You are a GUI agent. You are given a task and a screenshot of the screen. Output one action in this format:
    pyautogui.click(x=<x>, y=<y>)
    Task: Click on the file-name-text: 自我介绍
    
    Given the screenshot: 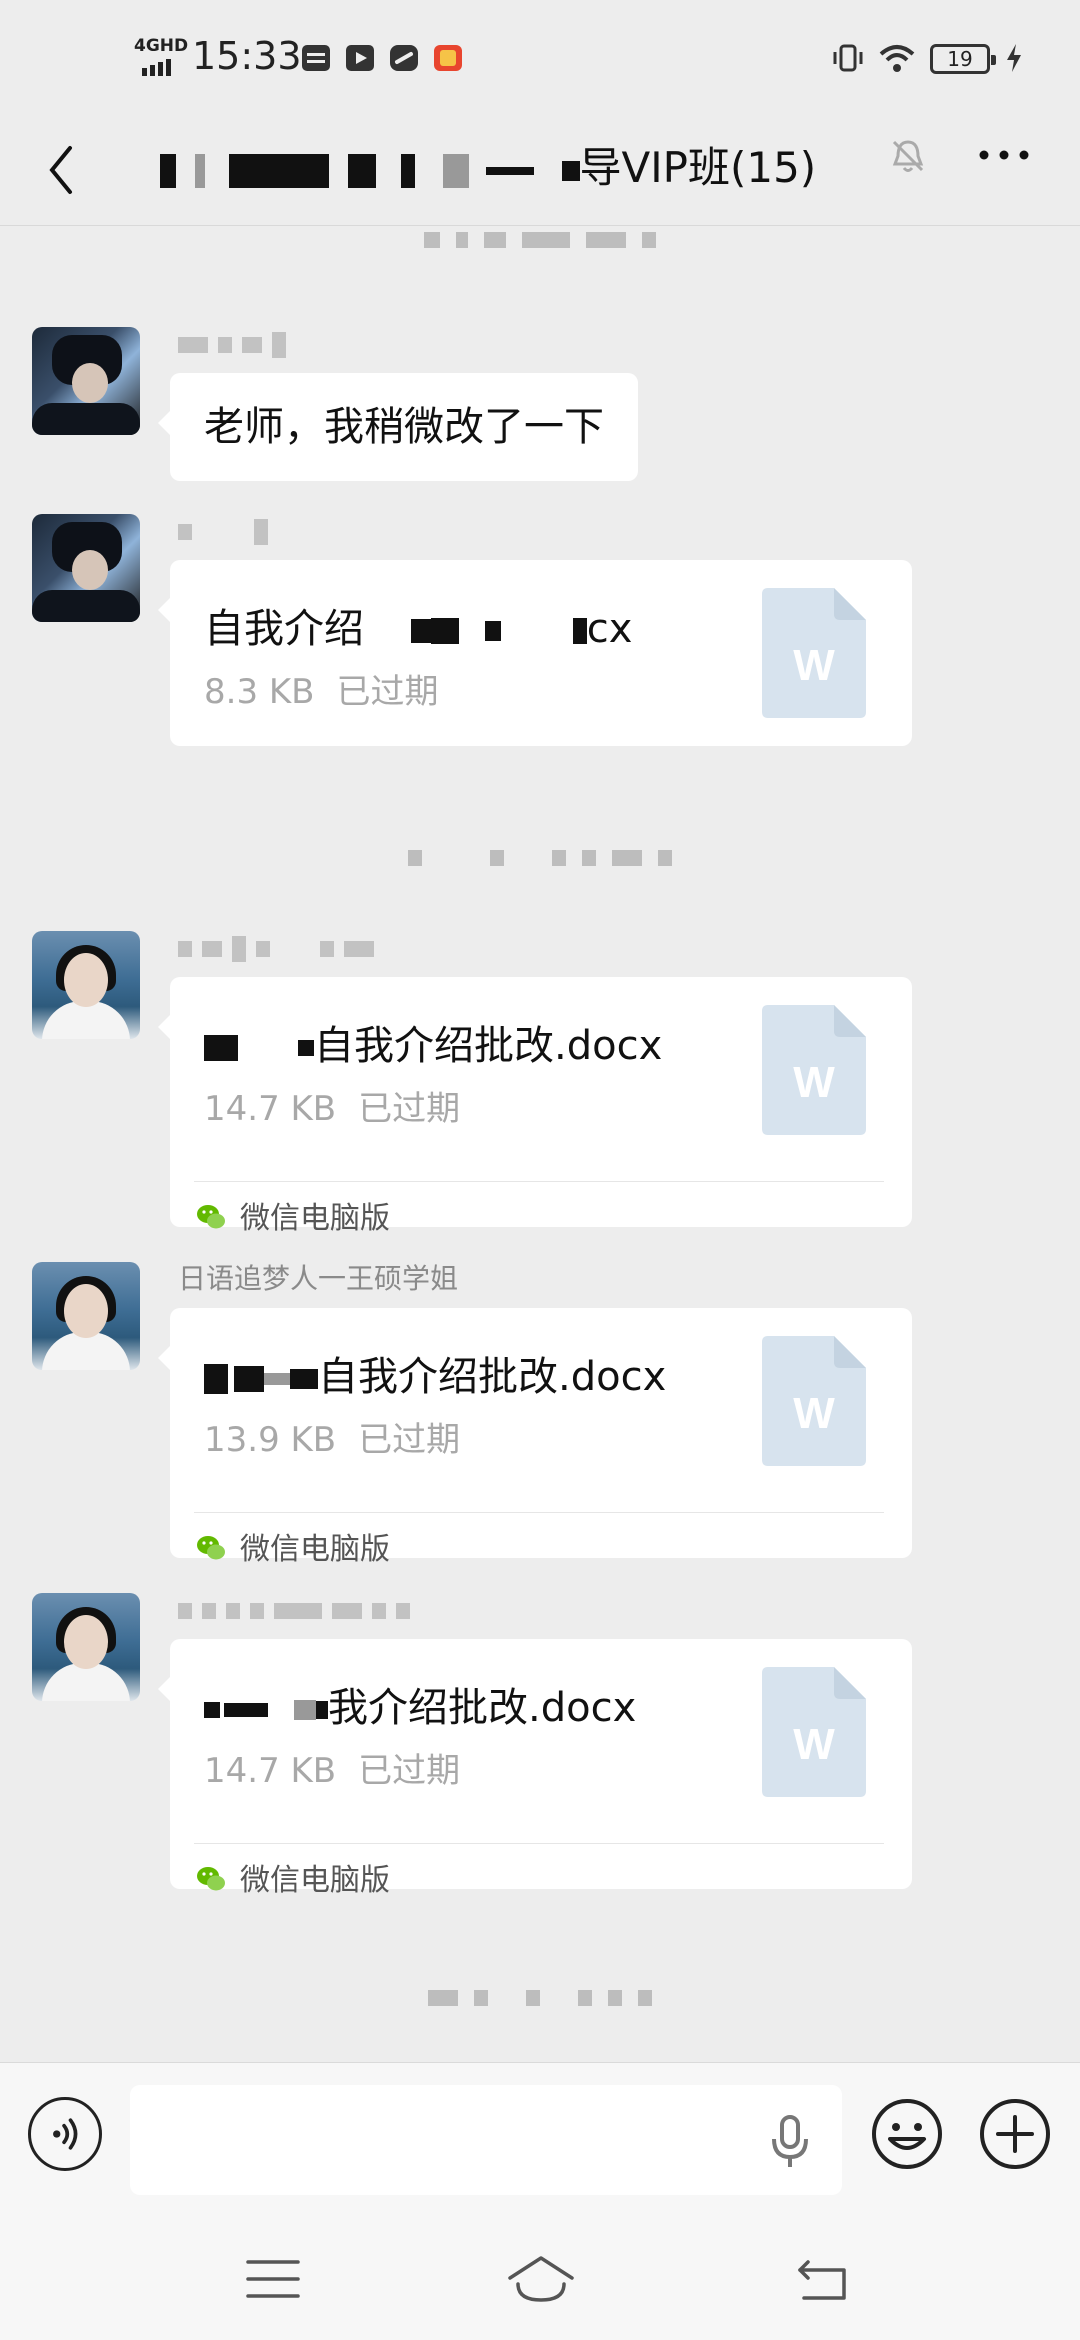 What is the action you would take?
    pyautogui.click(x=284, y=629)
    